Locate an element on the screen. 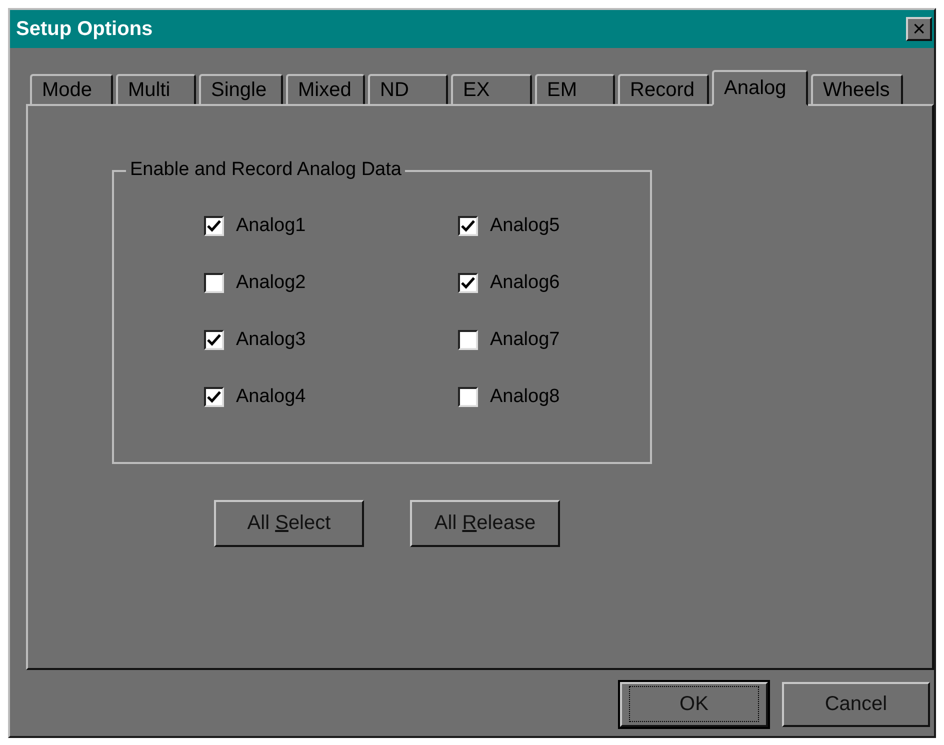  tab: Record is located at coordinates (663, 89).